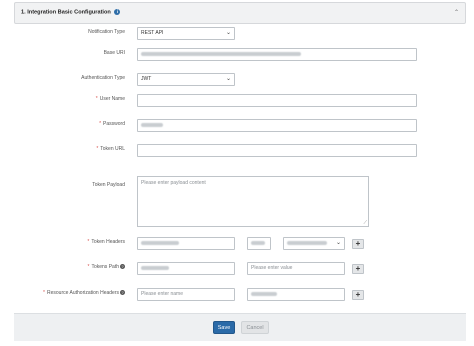 This screenshot has width=474, height=346. I want to click on authentication-type-select: JWT ⌄, so click(186, 79).